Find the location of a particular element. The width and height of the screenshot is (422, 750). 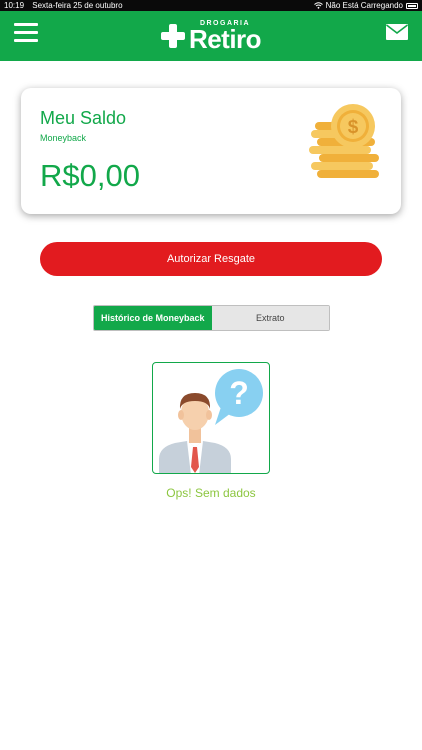

authorize-redeem-button: Autorizar Resgate is located at coordinates (211, 259).